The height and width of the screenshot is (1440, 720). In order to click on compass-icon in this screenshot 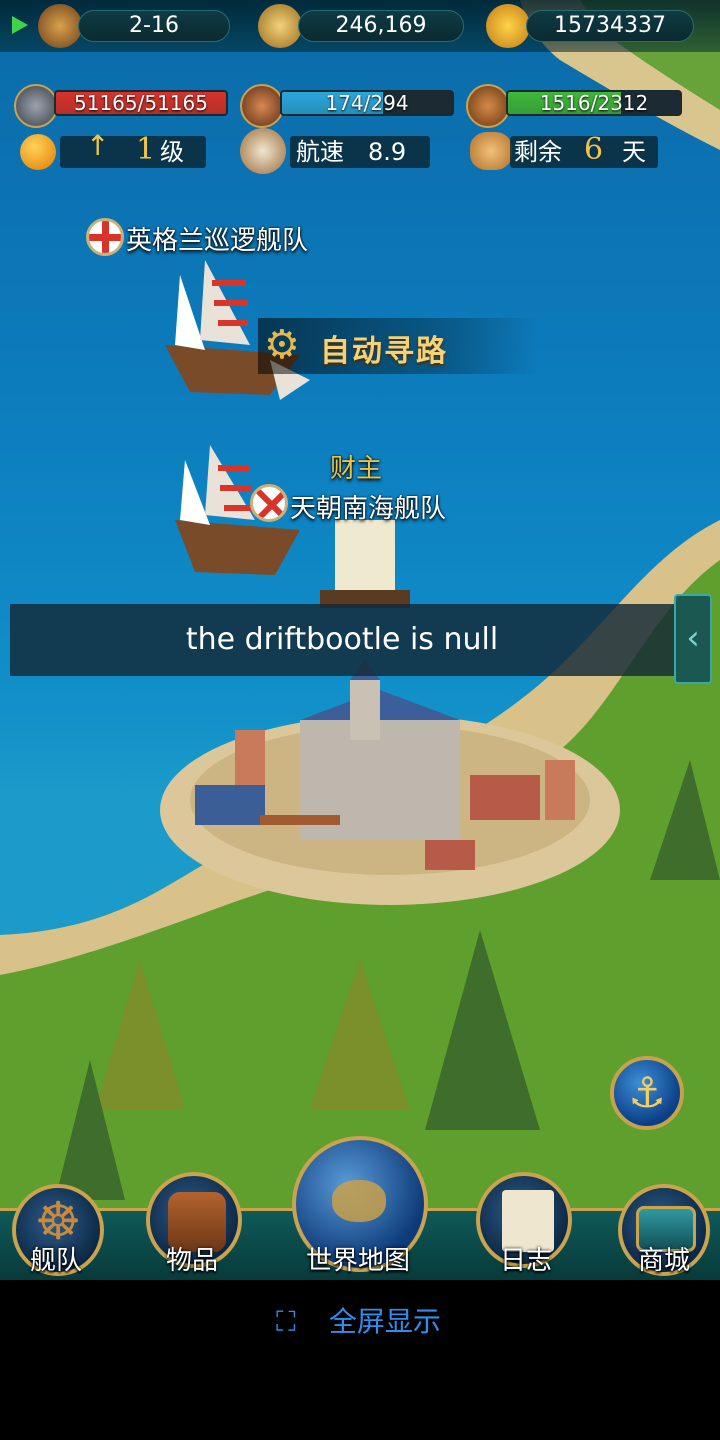, I will do `click(280, 26)`.